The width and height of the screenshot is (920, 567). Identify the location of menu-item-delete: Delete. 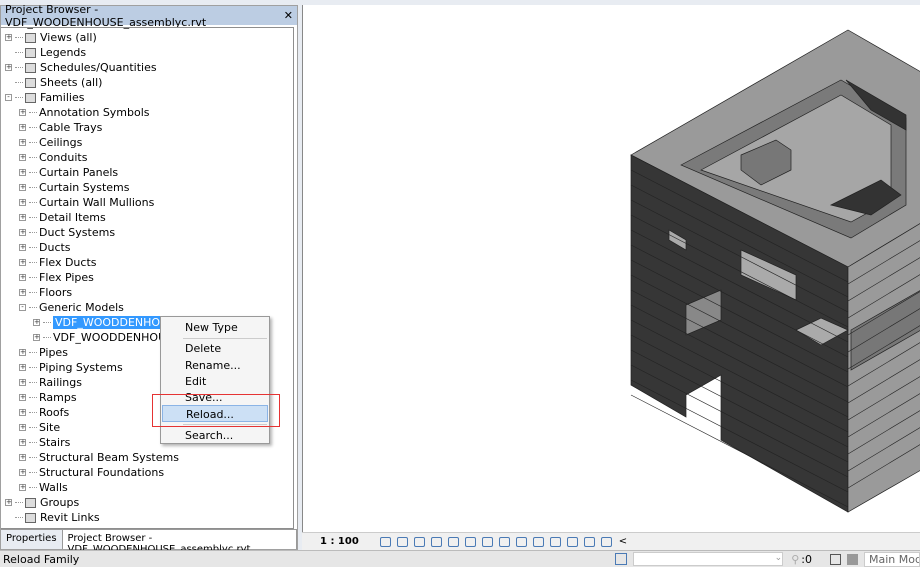
(215, 348).